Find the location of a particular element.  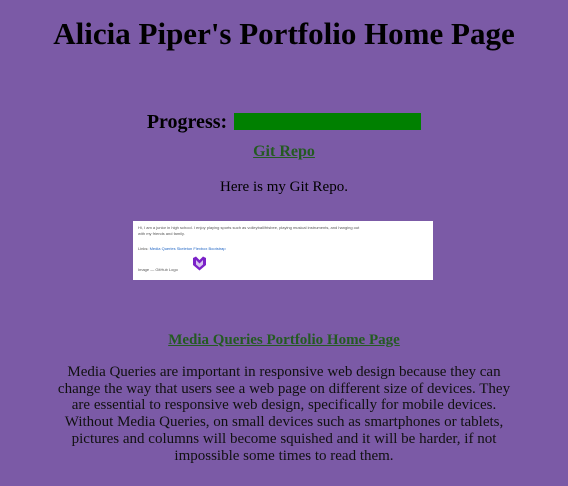

media-queries-link: Media Queries Portfolio Home Page is located at coordinates (284, 340).